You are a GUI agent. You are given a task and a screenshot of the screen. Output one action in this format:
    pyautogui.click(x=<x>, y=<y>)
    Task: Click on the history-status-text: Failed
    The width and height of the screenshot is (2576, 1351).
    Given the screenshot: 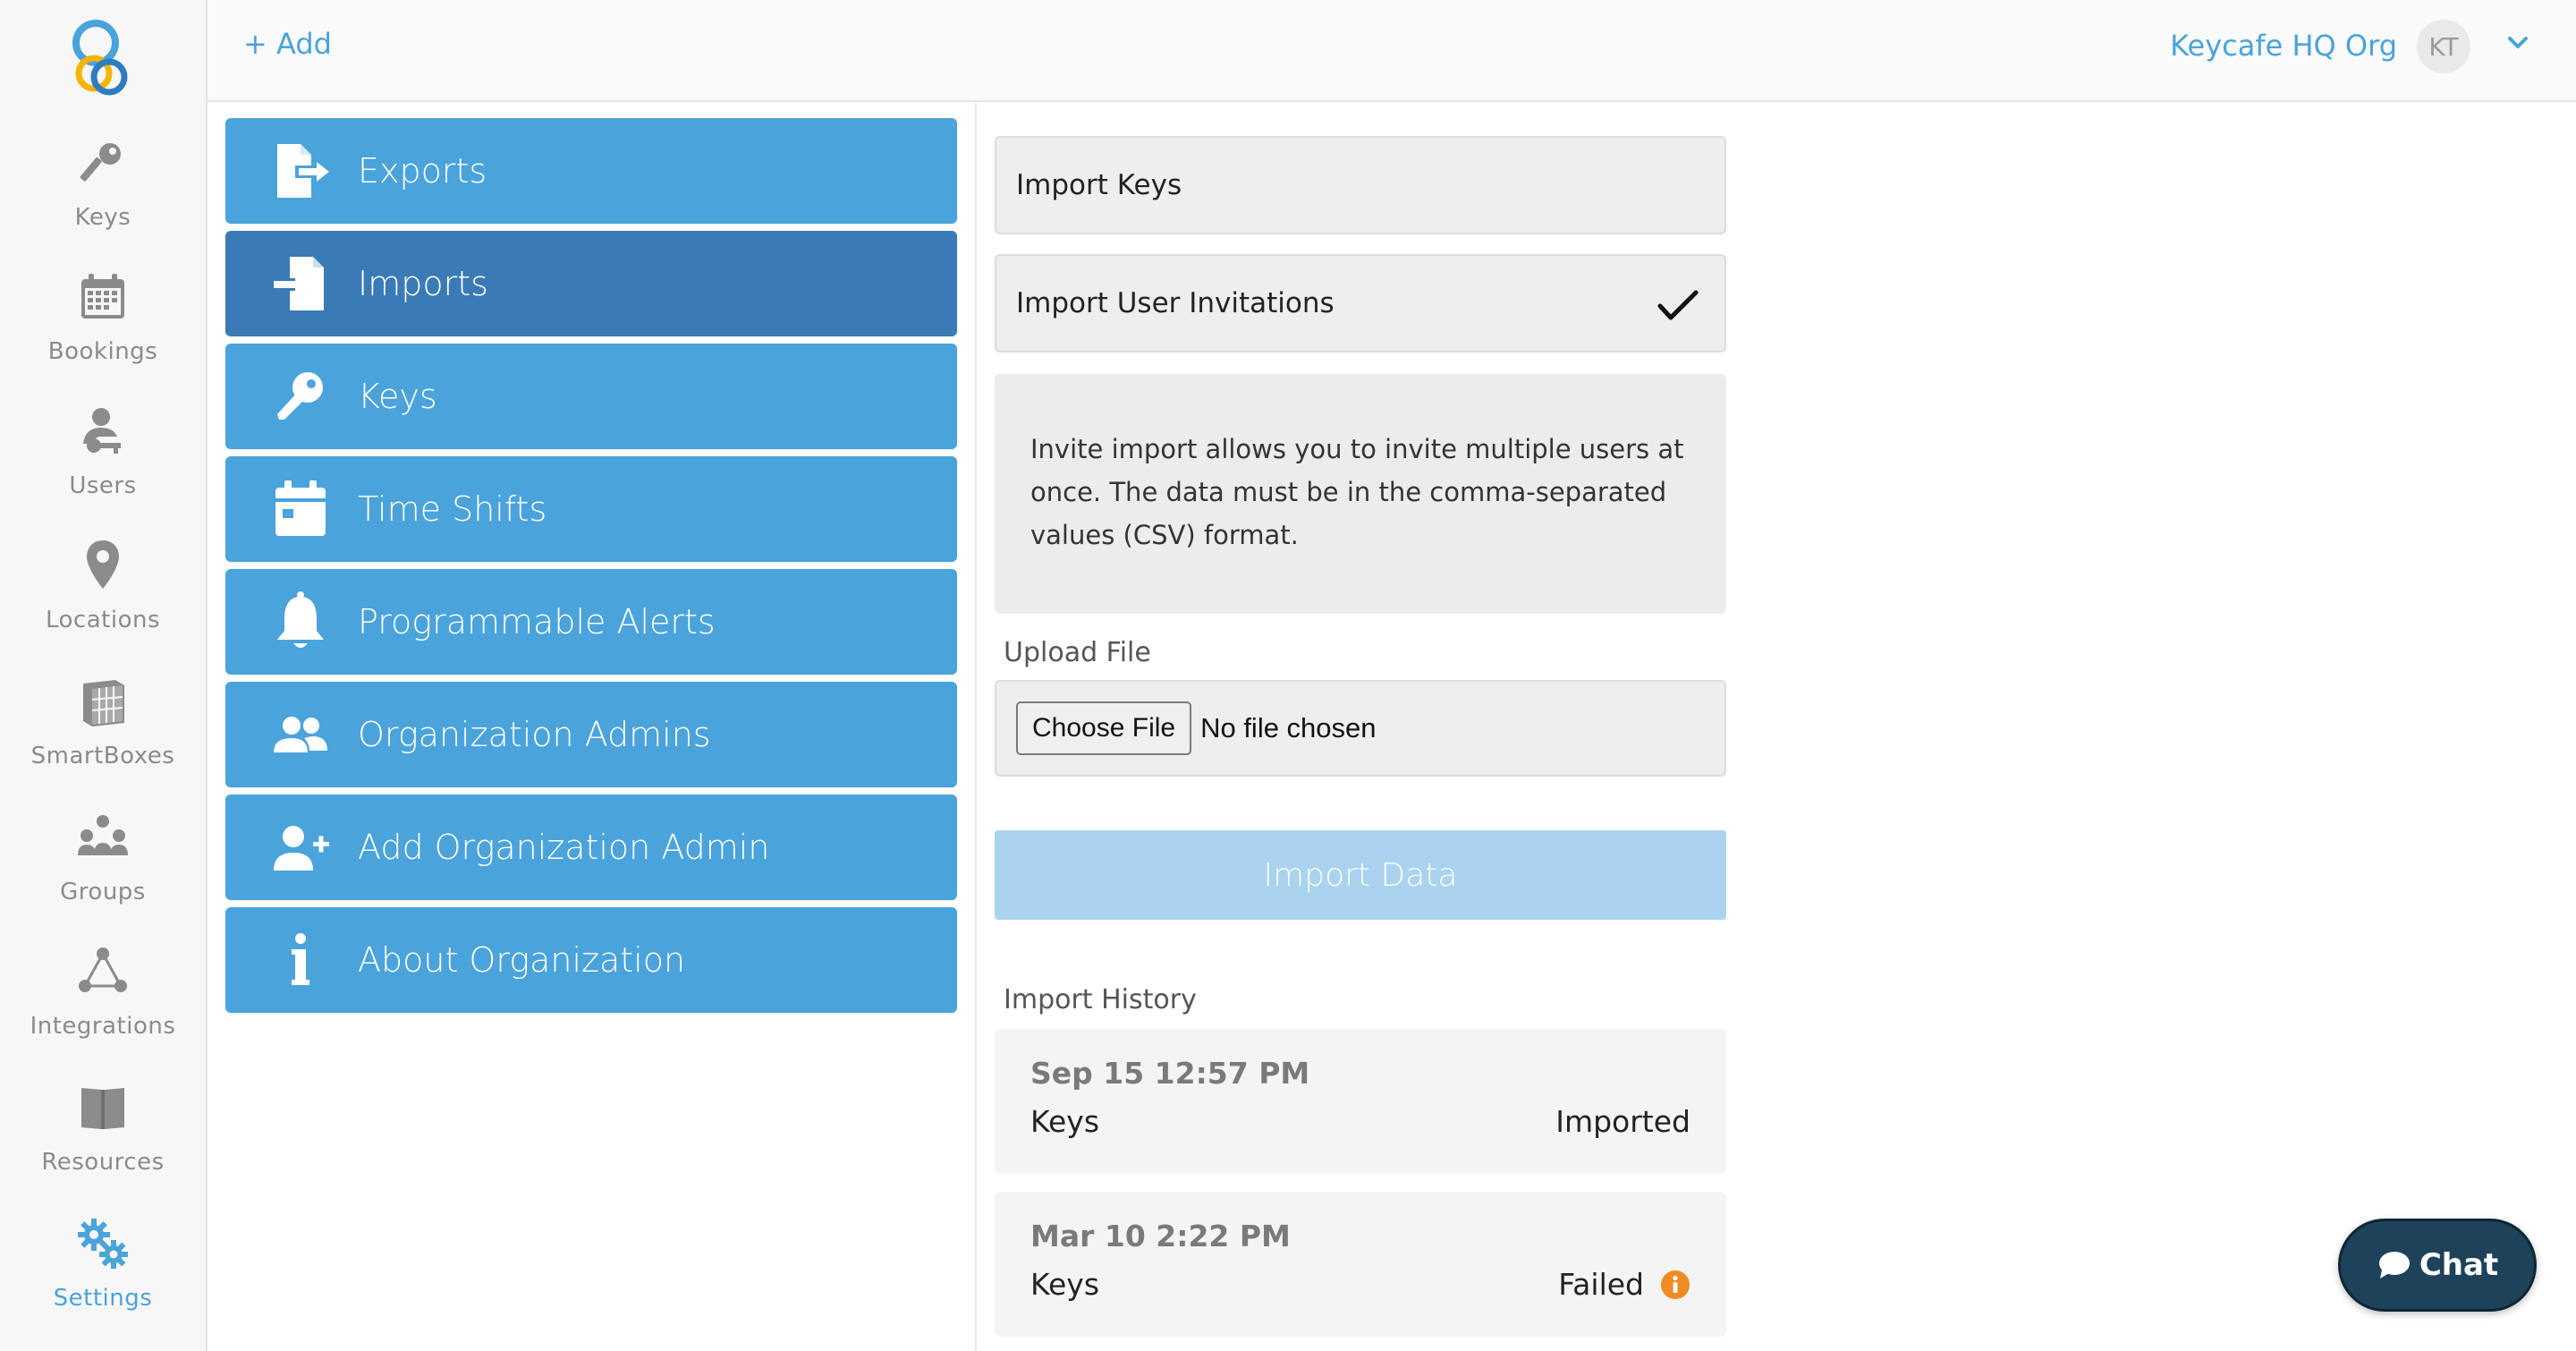 What is the action you would take?
    pyautogui.click(x=1601, y=1284)
    